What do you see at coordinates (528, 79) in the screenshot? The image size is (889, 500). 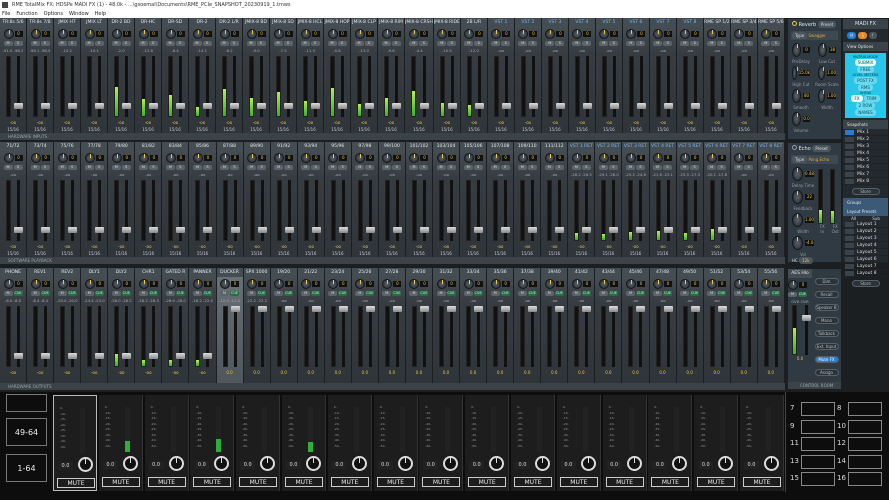 I see `channel-strip: VST 2 0 MS -oo -oo 15/16` at bounding box center [528, 79].